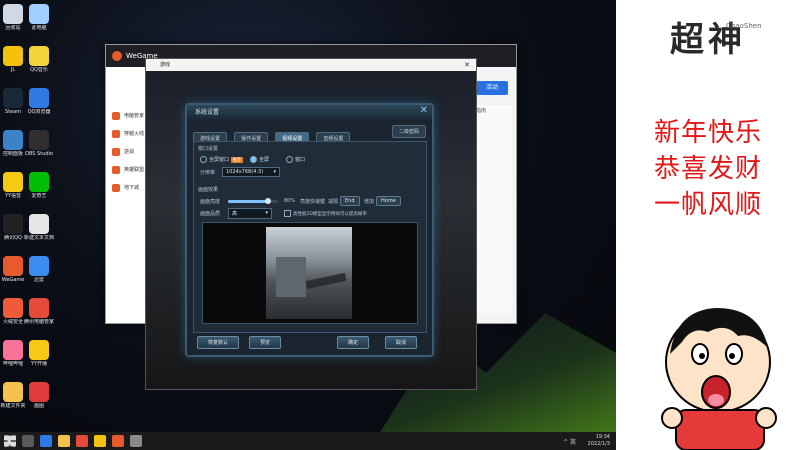  What do you see at coordinates (272, 135) in the screenshot?
I see `settings-tabs: 游戏设置 操作设置 视频设置 音频设置` at bounding box center [272, 135].